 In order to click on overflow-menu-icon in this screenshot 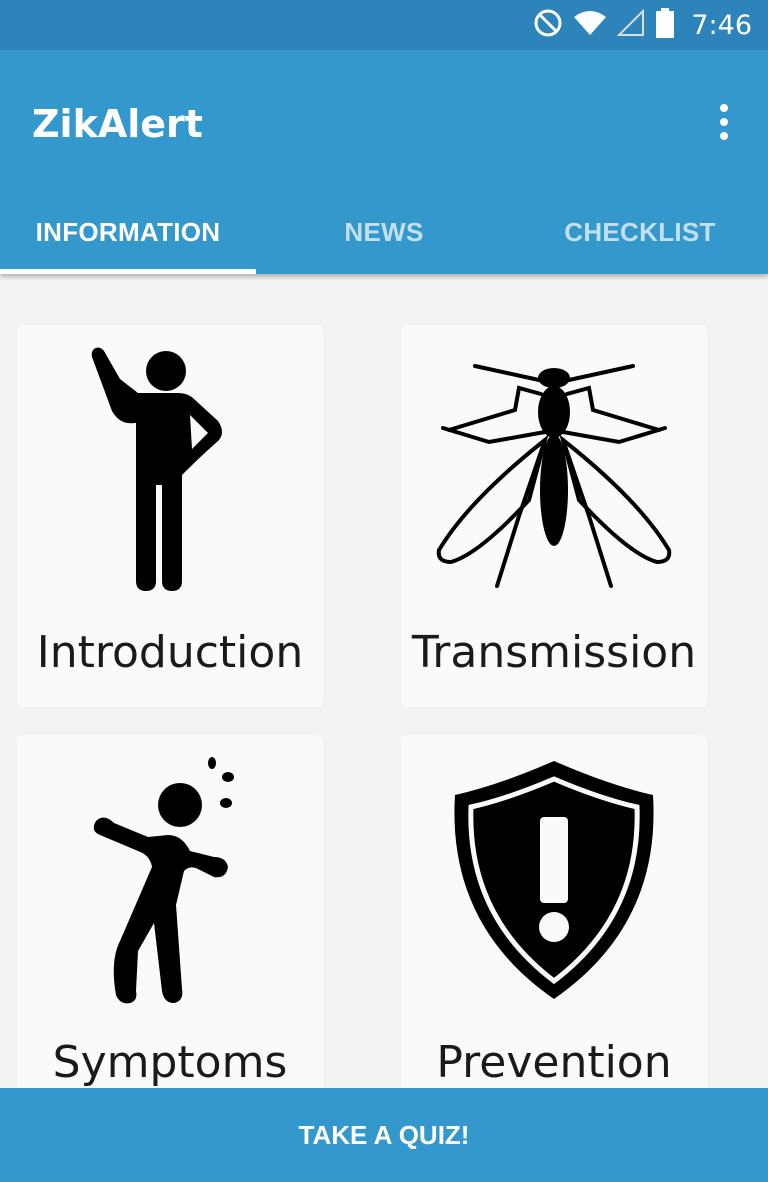, I will do `click(724, 122)`.